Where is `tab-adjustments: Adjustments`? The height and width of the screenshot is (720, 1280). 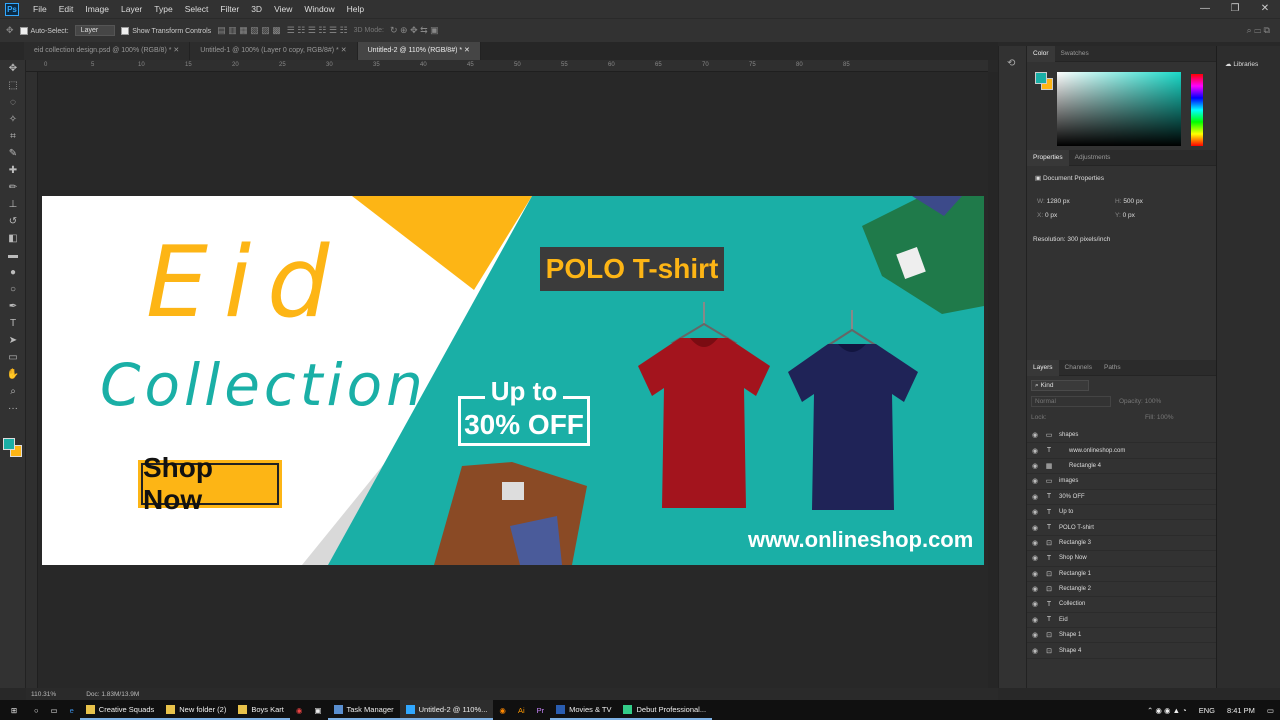
tab-adjustments: Adjustments is located at coordinates (1093, 158).